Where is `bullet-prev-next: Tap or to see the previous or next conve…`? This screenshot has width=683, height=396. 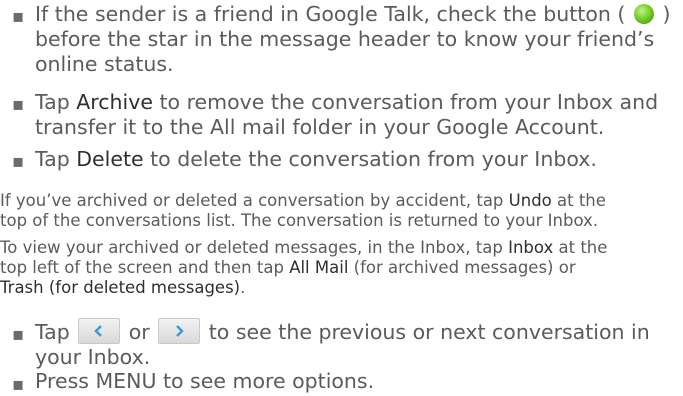
bullet-prev-next: Tap or to see the previous or next conve… is located at coordinates (342, 343).